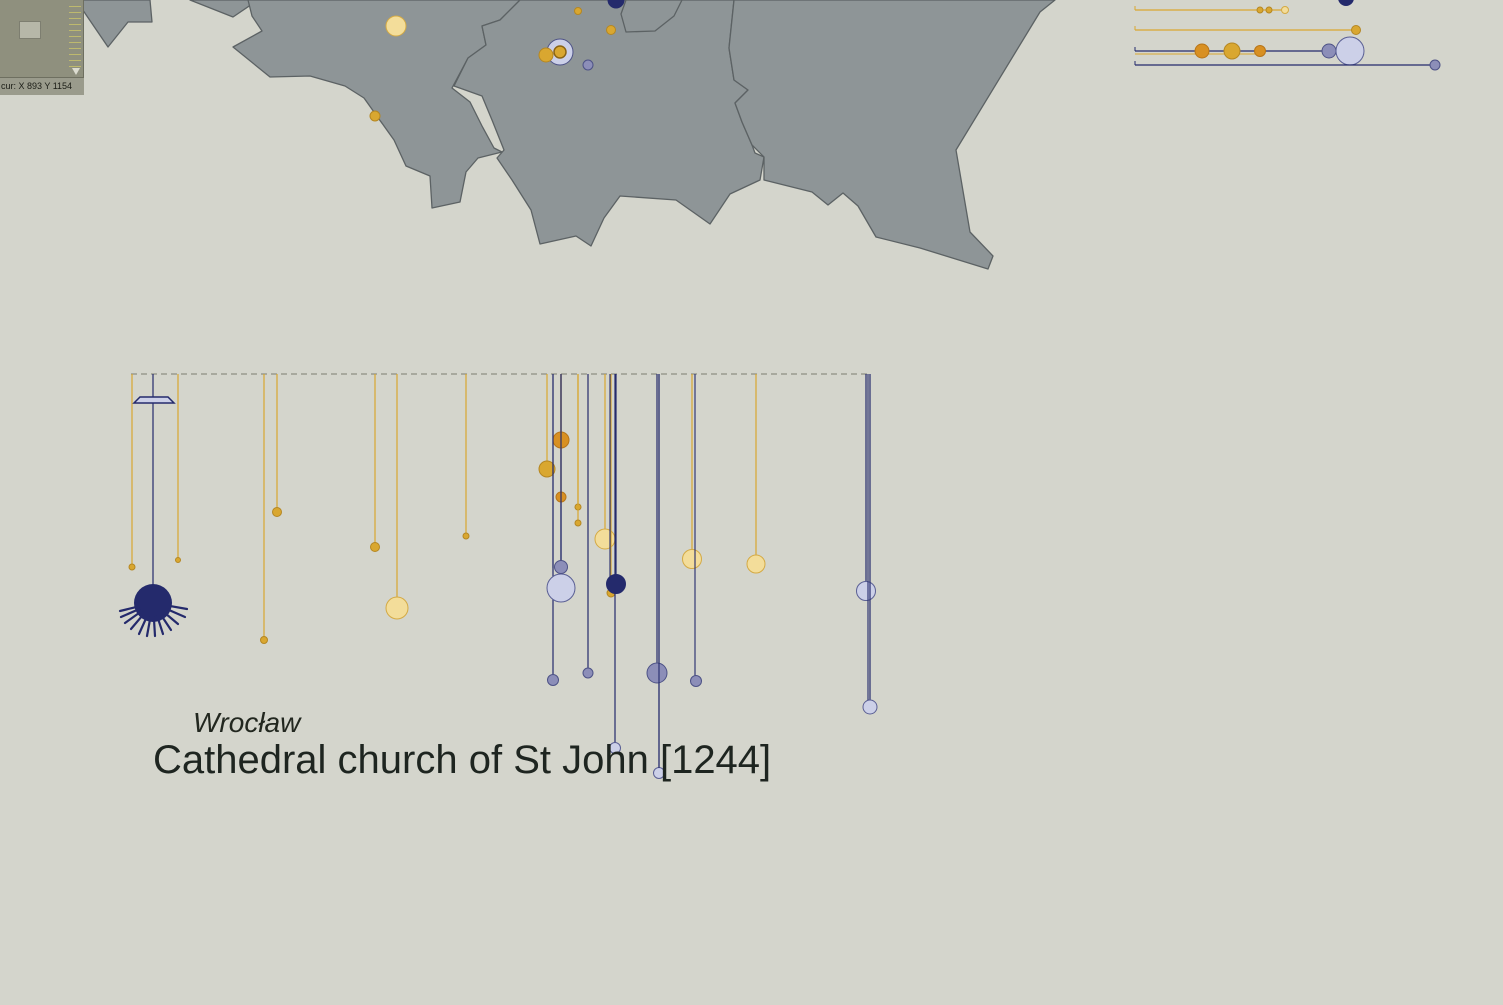 Image resolution: width=1503 pixels, height=1005 pixels. Describe the element at coordinates (30, 30) in the screenshot. I see `minimap-viewport` at that location.